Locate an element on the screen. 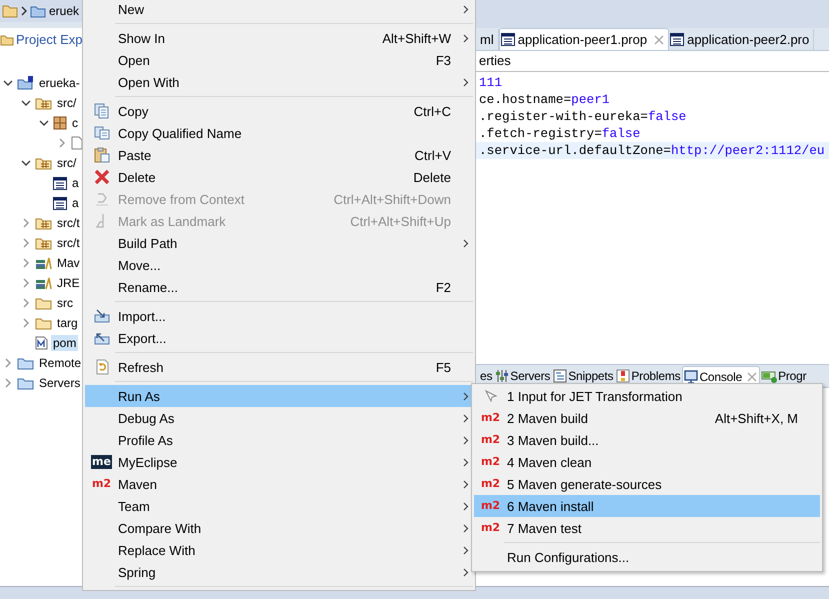 The height and width of the screenshot is (599, 829). tree-item: erueka- is located at coordinates (59, 83).